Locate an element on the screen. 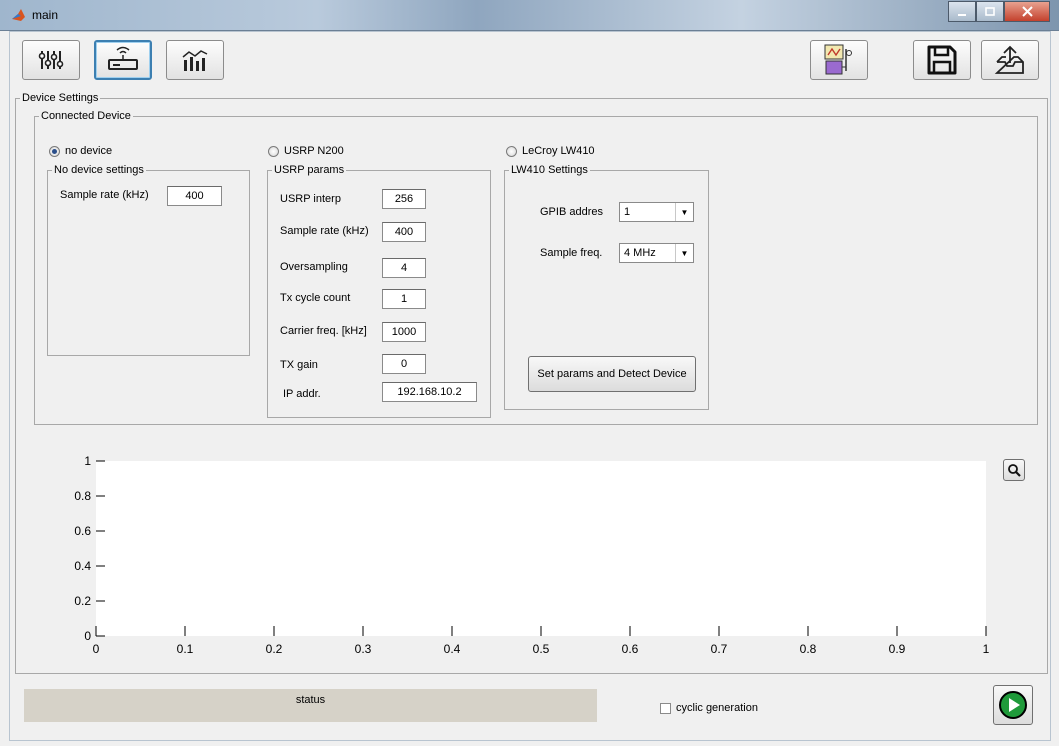 The width and height of the screenshot is (1059, 746). minimize-icon is located at coordinates (962, 14).